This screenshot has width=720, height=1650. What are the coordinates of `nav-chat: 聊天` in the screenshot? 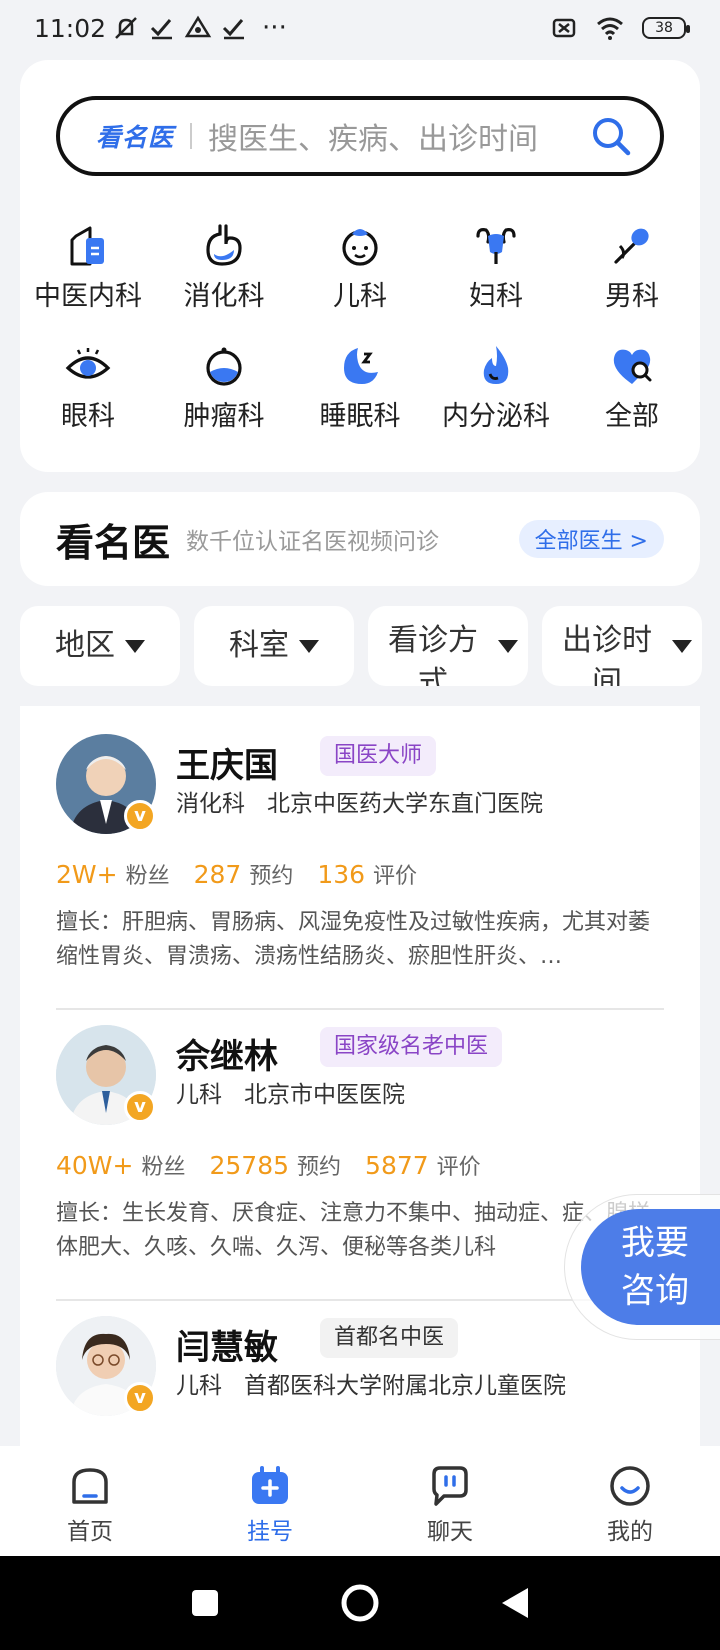 It's located at (450, 1501).